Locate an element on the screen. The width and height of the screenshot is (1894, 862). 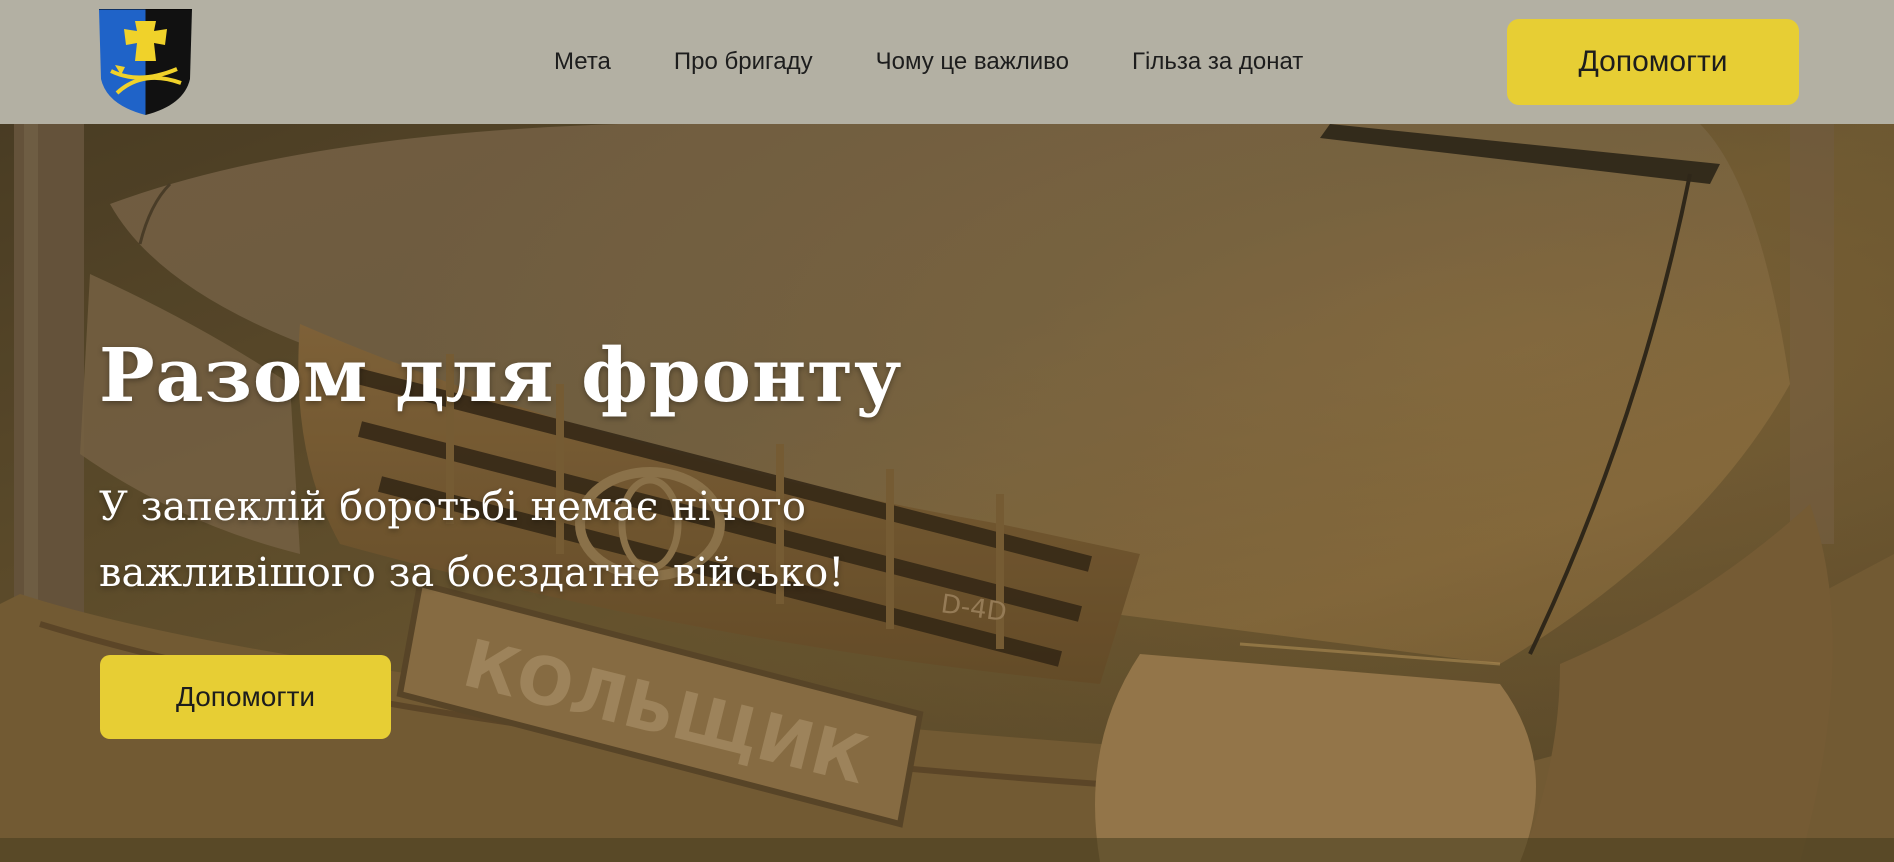
hero-help-button: Допомогти is located at coordinates (245, 697).